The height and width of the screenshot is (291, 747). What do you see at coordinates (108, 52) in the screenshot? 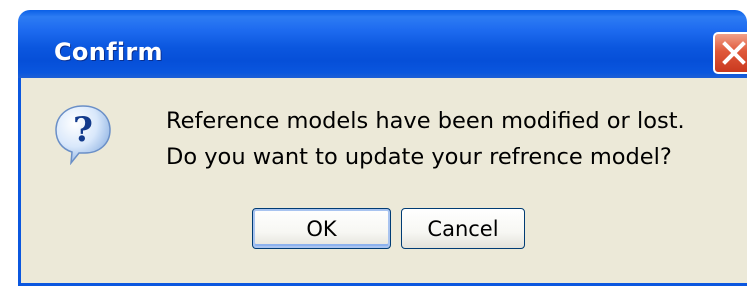
I see `dialog-title: Confirm` at bounding box center [108, 52].